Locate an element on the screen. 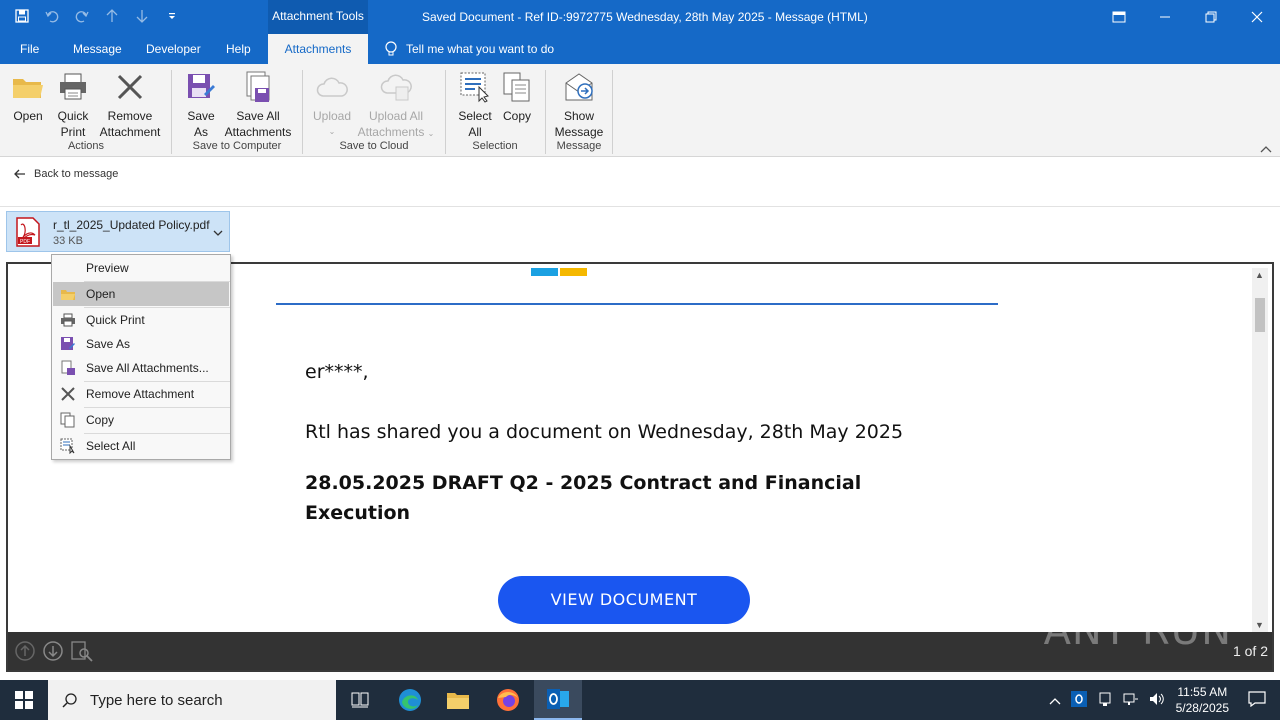  ribbon-separator is located at coordinates (612, 112).